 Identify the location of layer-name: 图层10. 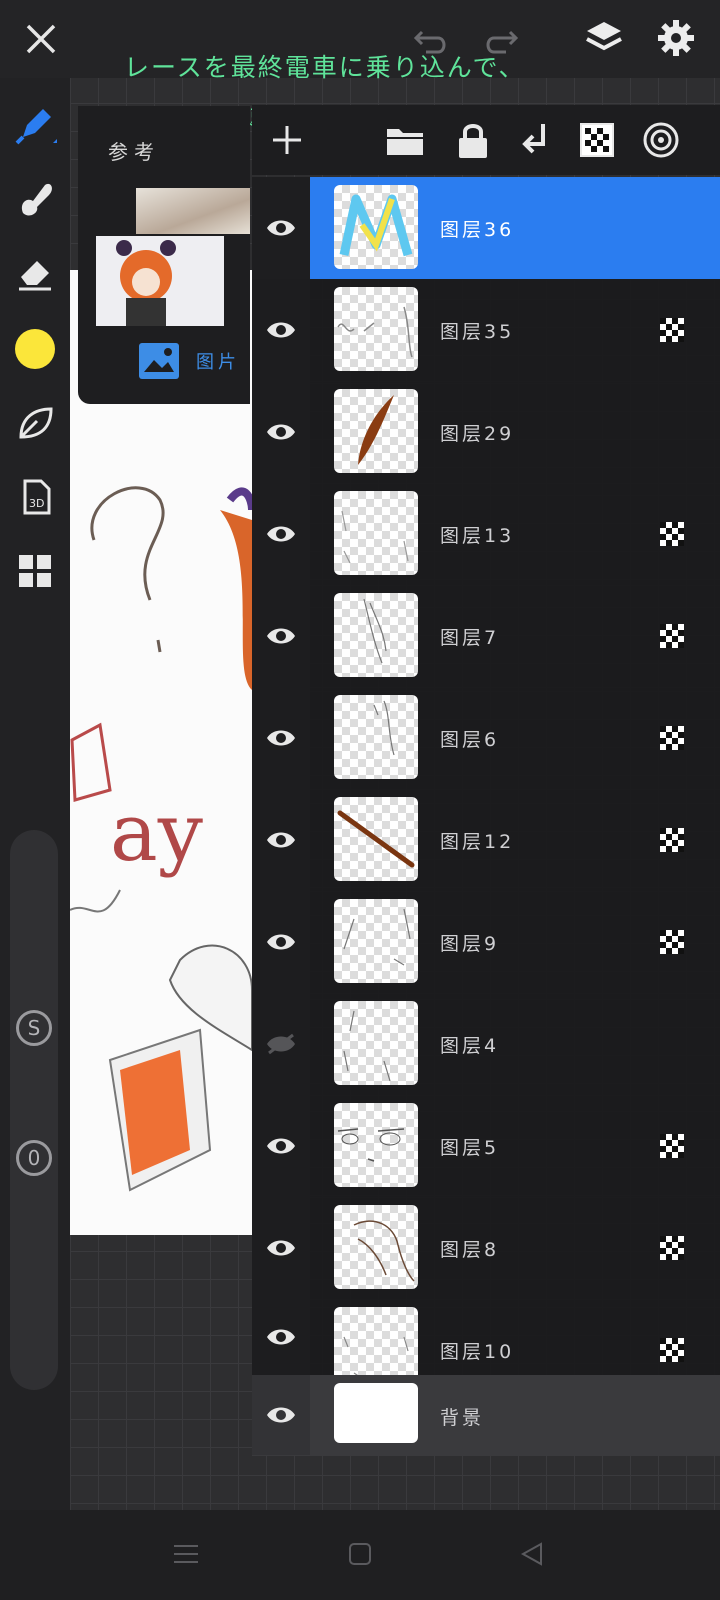
(477, 1352).